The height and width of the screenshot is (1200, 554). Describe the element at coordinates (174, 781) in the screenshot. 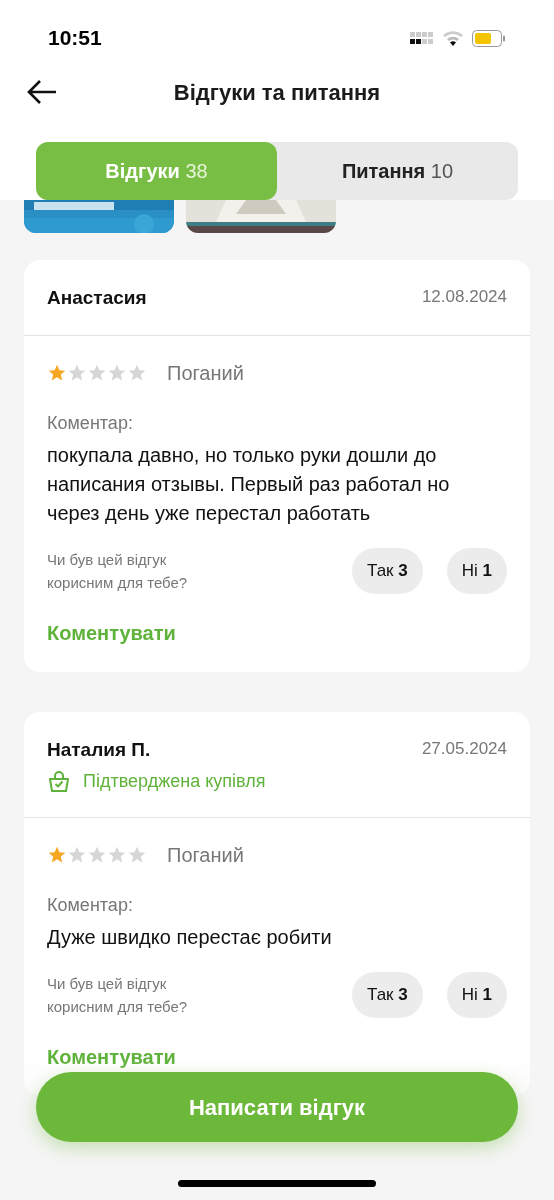

I see `verified-purchase-label: Підтверджена купівля` at that location.